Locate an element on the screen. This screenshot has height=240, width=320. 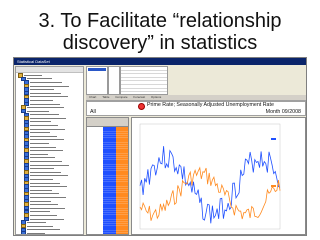
chart-header-period: Month 09/2008 is located at coordinates (283, 112).